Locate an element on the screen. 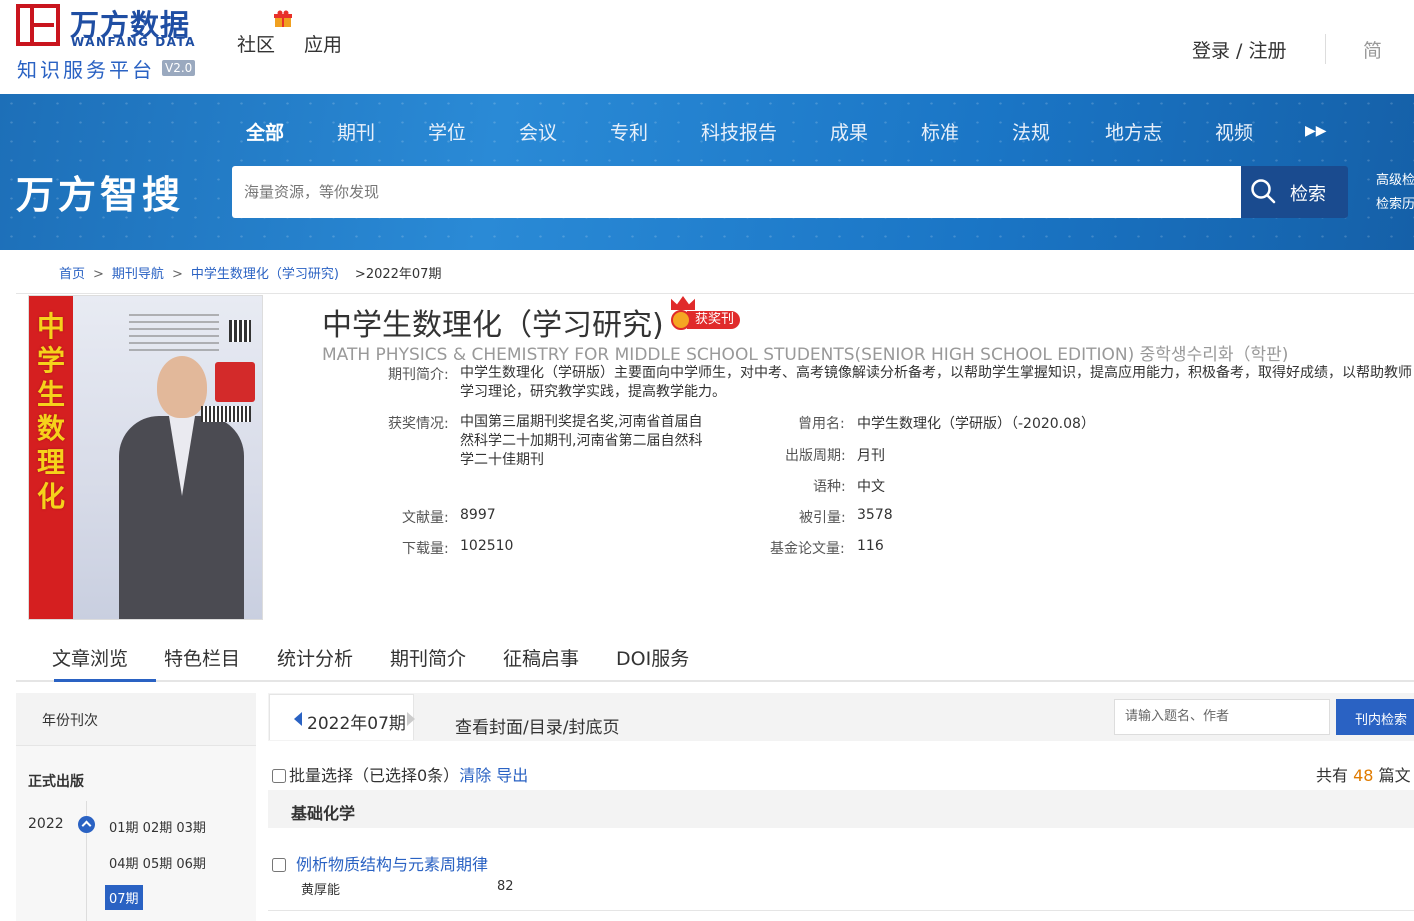 The width and height of the screenshot is (1414, 921). total-count: 共有 48 篇文 is located at coordinates (1363, 775).